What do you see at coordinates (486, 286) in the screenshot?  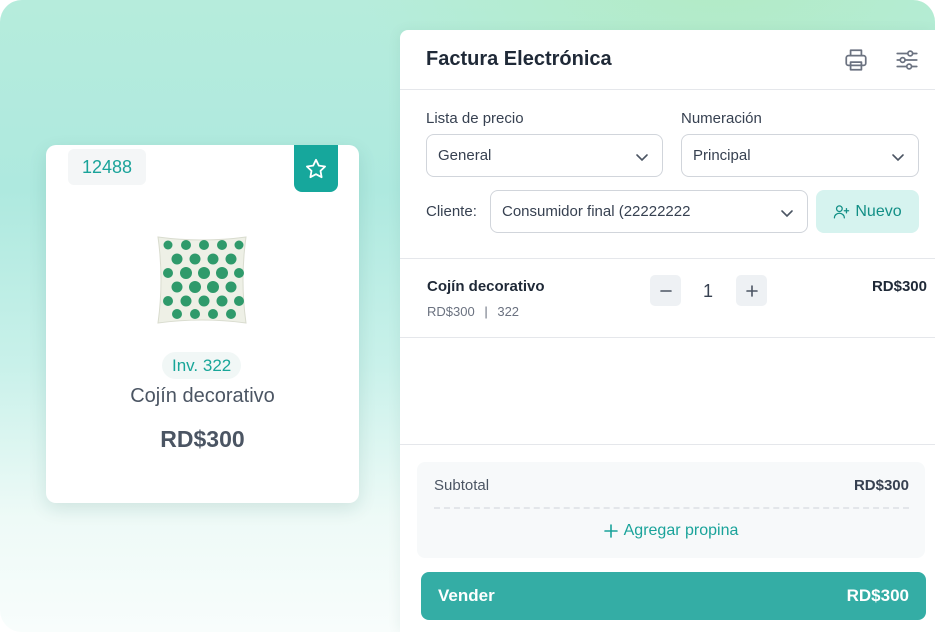 I see `item-name: Cojín decorativo` at bounding box center [486, 286].